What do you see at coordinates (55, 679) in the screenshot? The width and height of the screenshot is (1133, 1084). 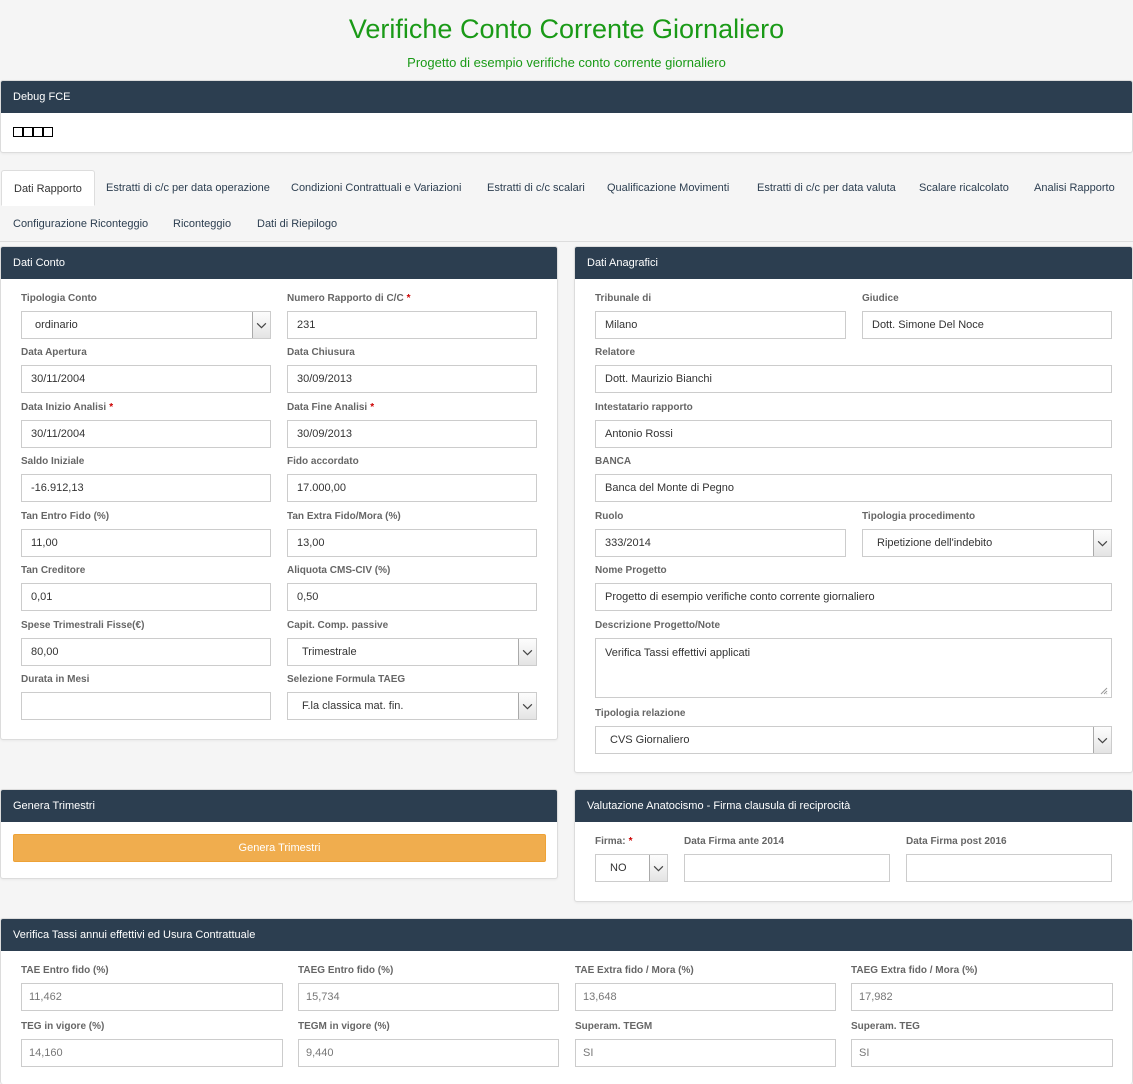 I see `durata-label: Durata in Mesi` at bounding box center [55, 679].